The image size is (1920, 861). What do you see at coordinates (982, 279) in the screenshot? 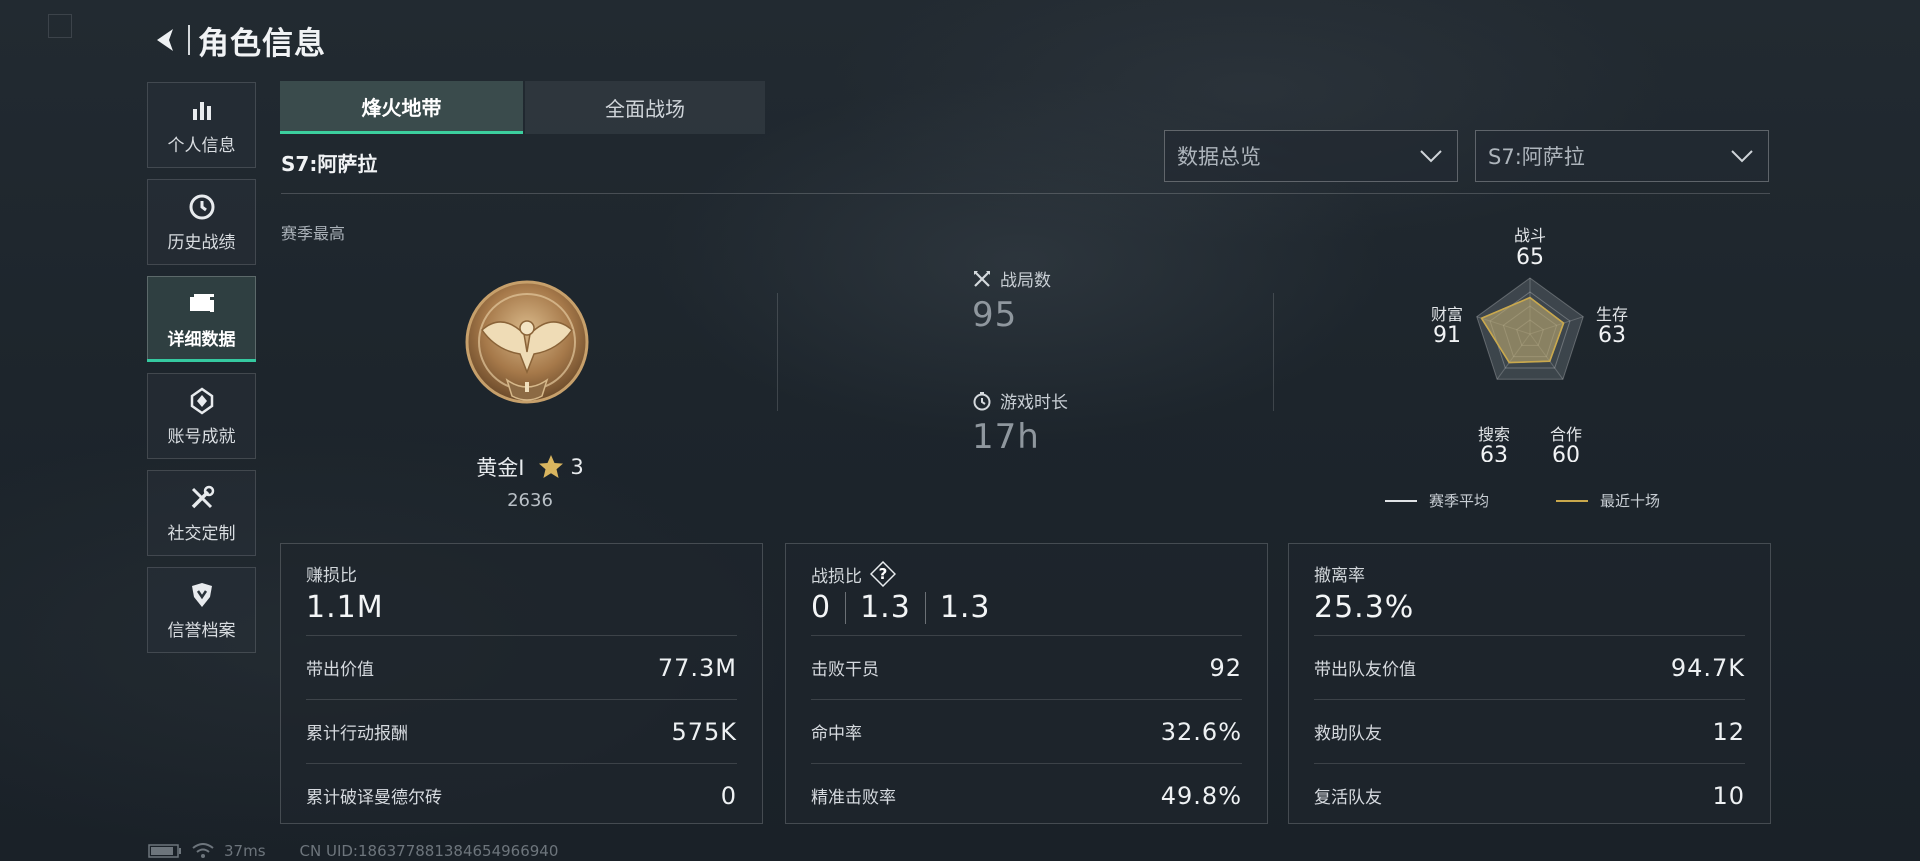
I see `crossed-swords-icon` at bounding box center [982, 279].